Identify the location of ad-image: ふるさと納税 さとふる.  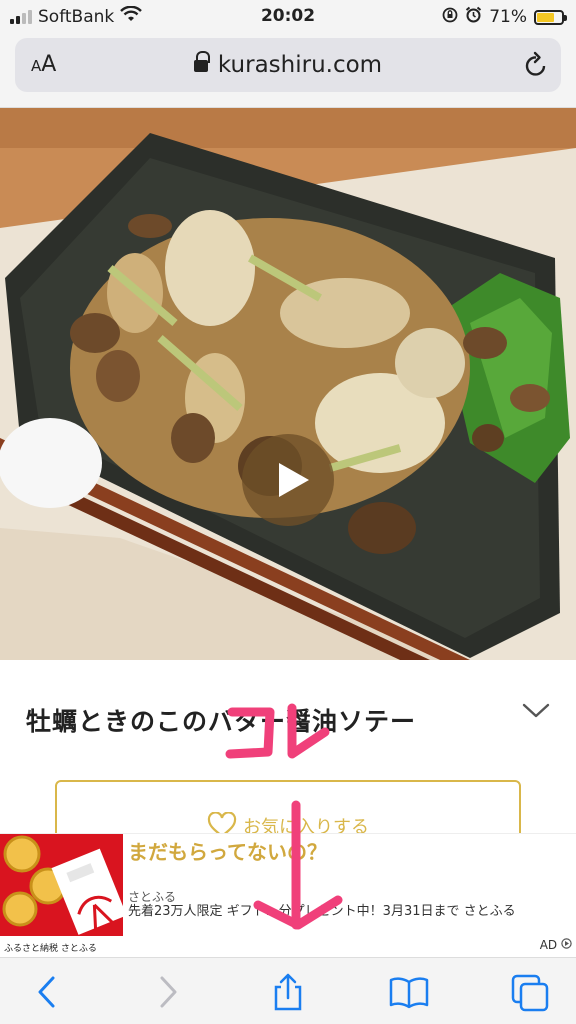
(61, 896).